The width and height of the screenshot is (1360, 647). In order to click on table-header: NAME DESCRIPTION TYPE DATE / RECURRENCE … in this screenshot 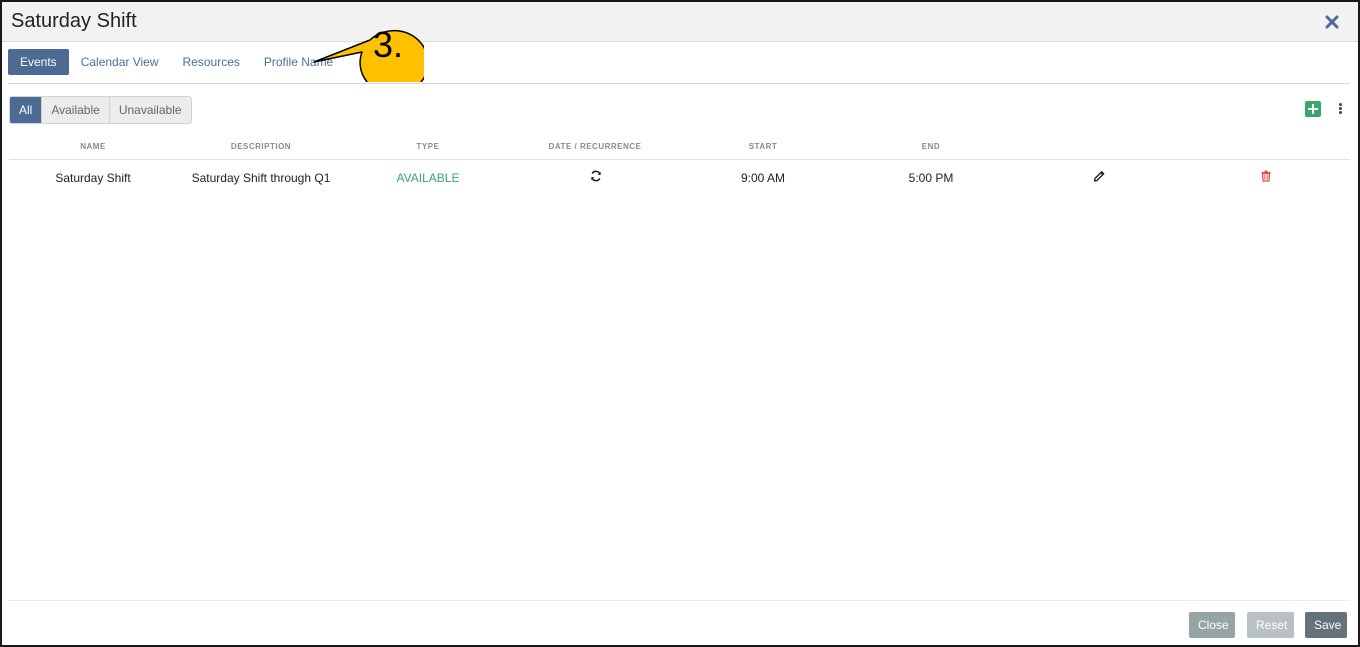, I will do `click(679, 149)`.